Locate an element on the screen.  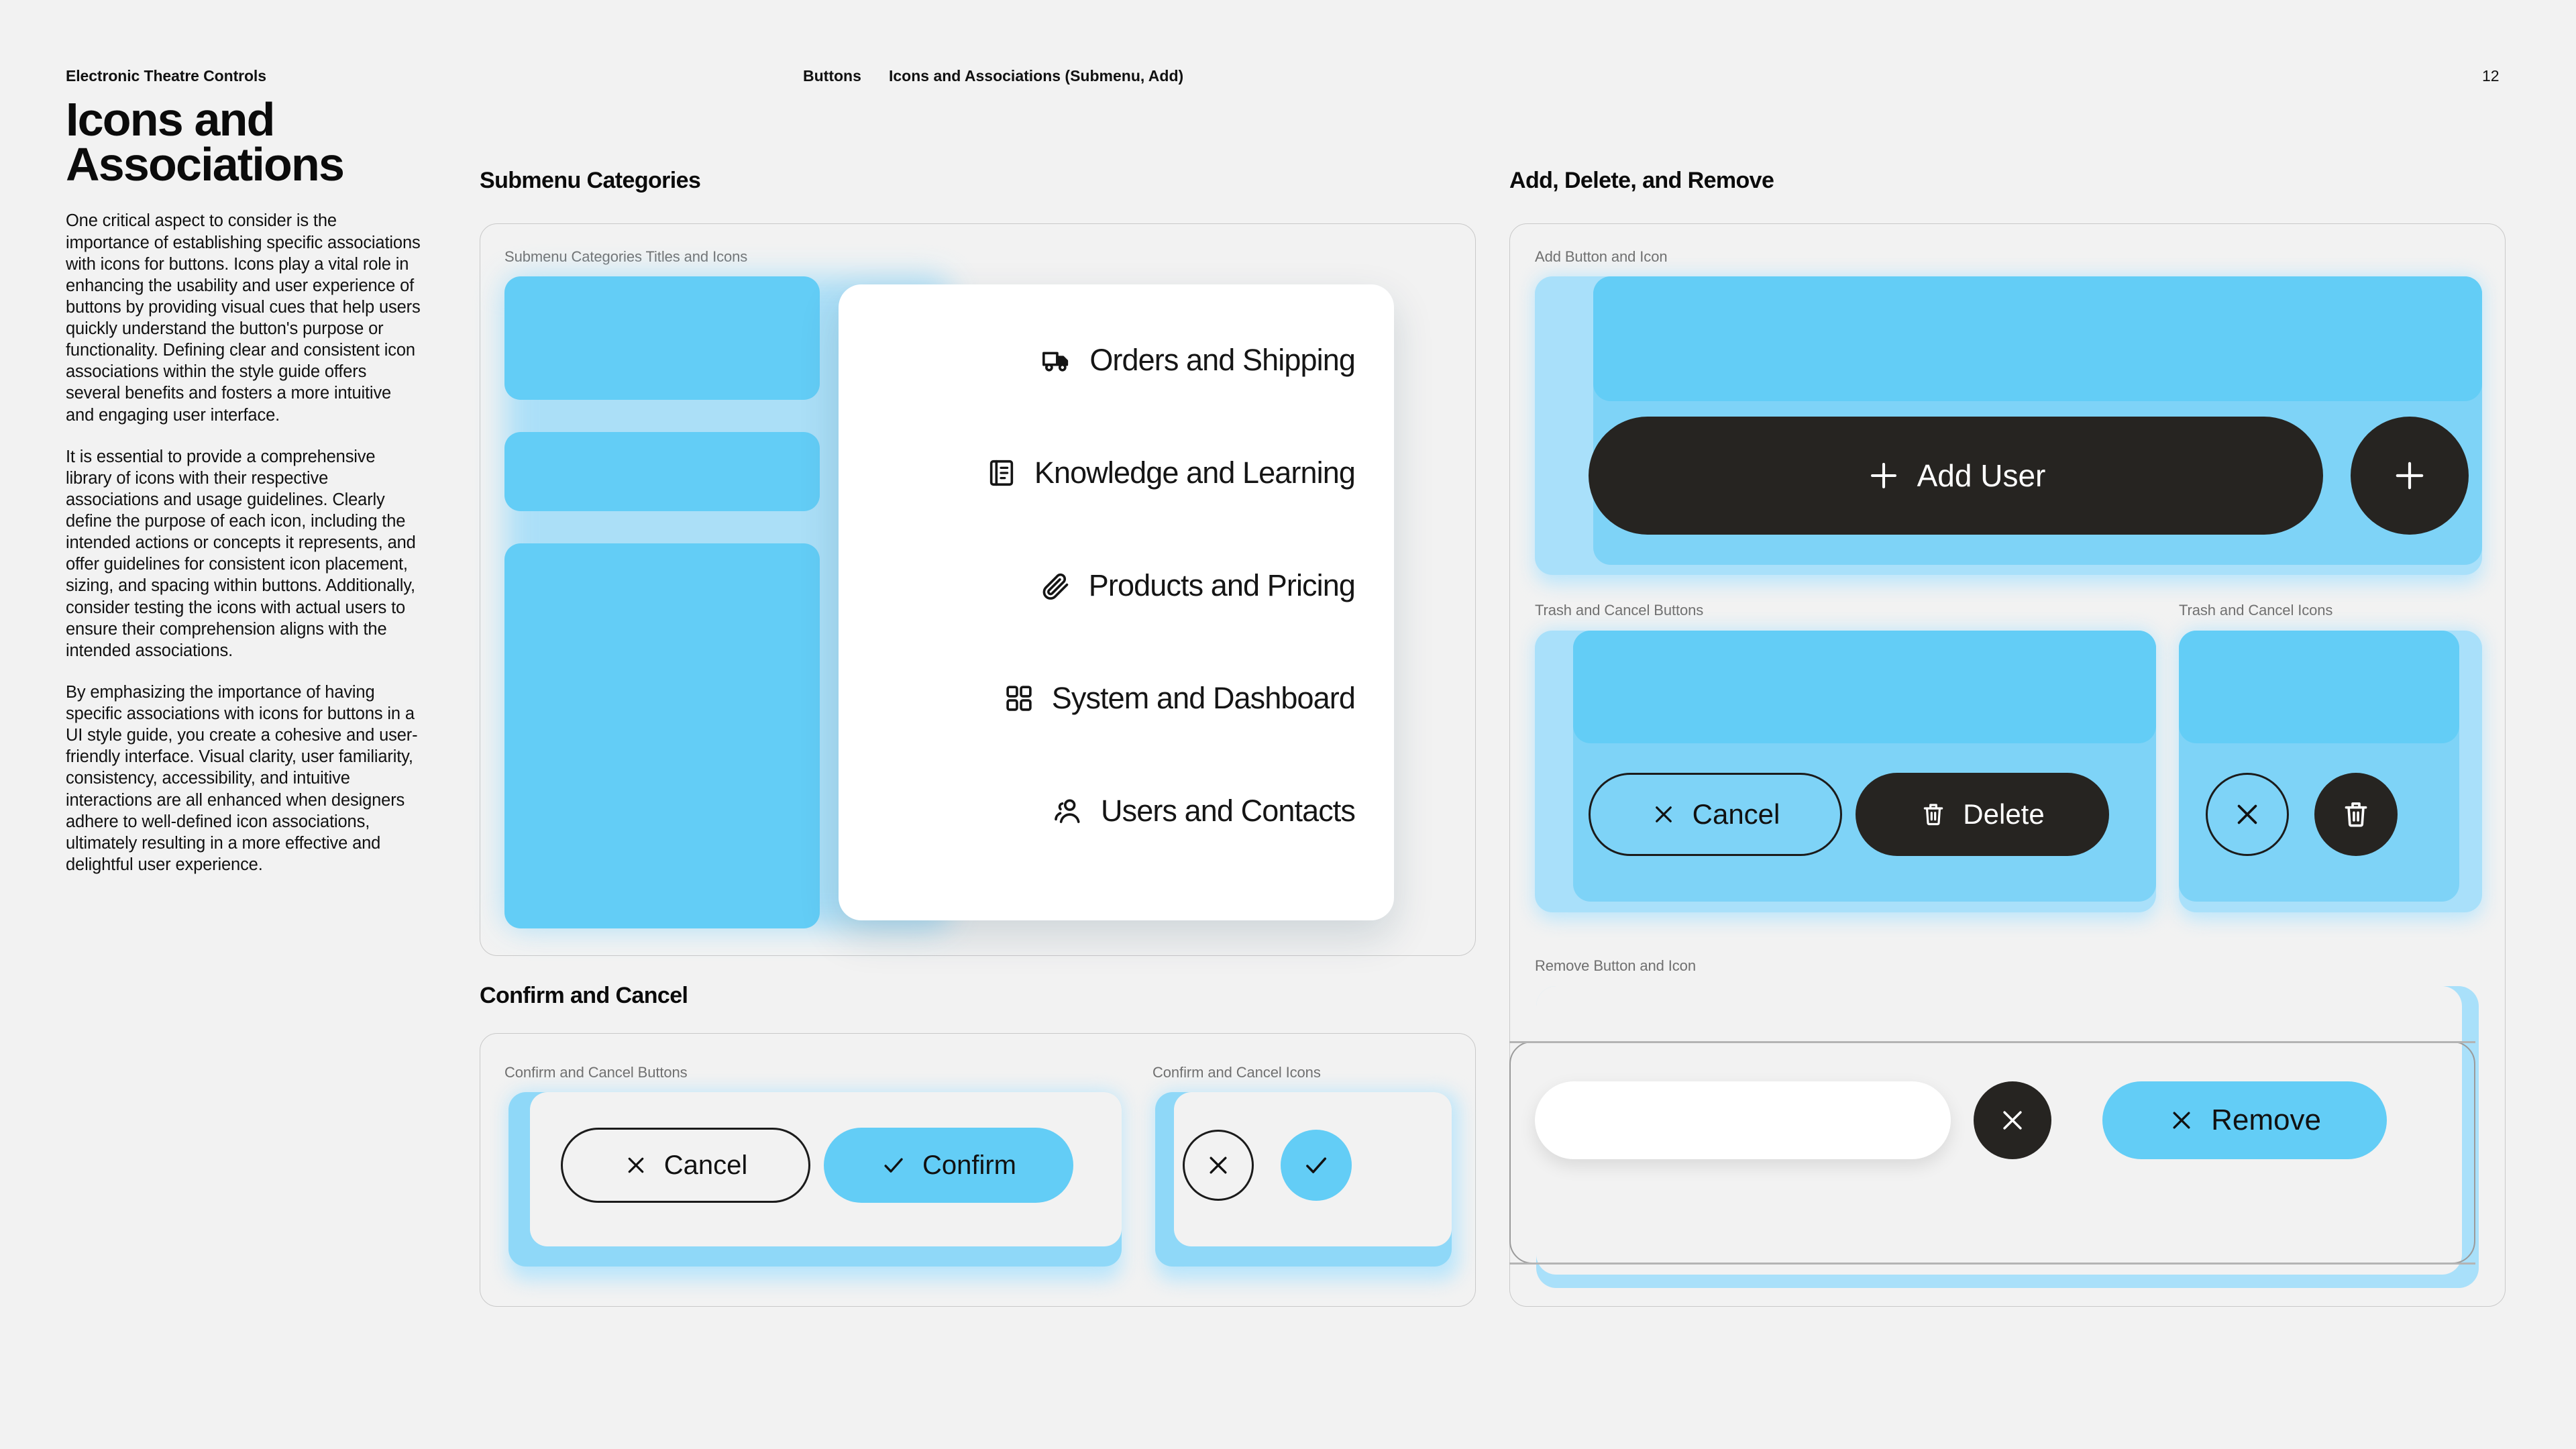
menu-item-label: Knowledge and Learning is located at coordinates (1195, 472).